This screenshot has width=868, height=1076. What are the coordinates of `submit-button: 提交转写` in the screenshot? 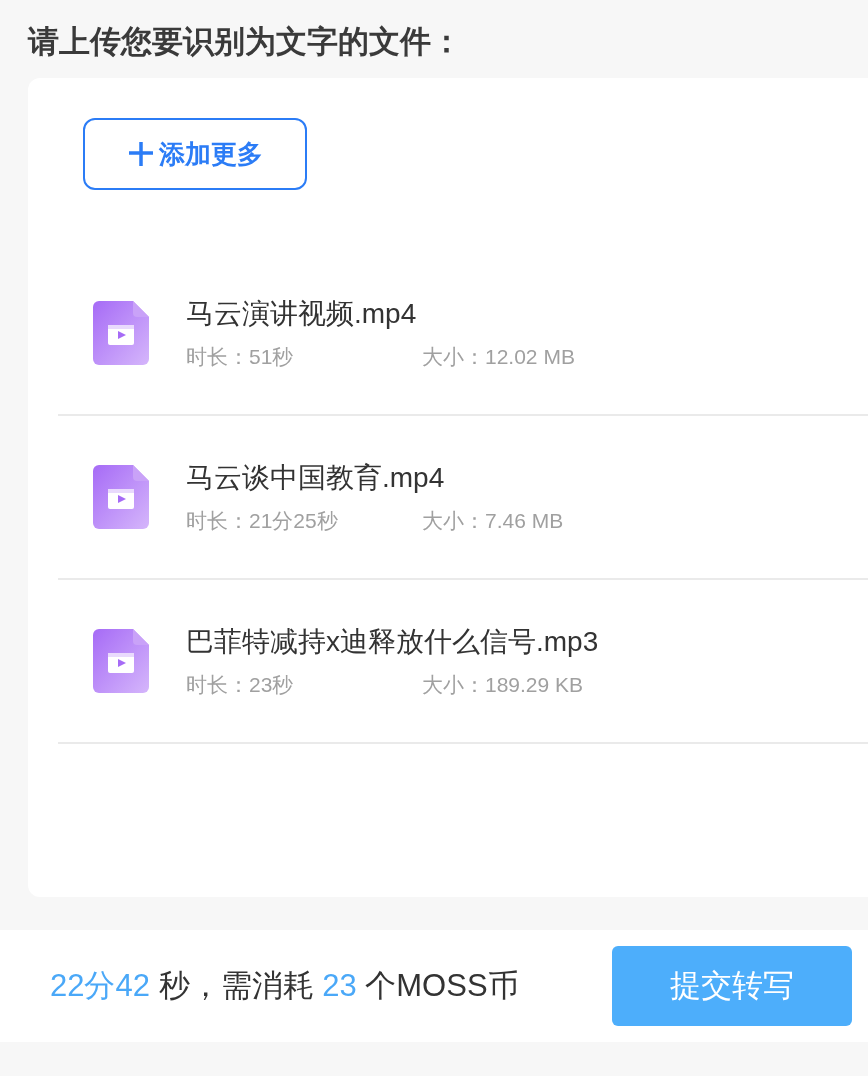 It's located at (732, 986).